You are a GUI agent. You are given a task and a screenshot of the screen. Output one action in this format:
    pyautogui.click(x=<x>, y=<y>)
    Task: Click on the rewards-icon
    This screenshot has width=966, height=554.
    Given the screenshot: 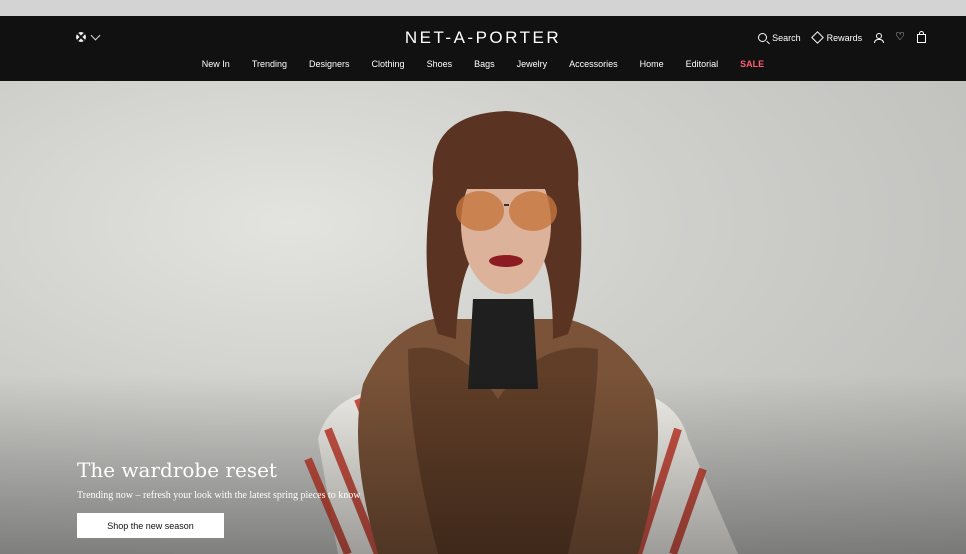 What is the action you would take?
    pyautogui.click(x=817, y=37)
    